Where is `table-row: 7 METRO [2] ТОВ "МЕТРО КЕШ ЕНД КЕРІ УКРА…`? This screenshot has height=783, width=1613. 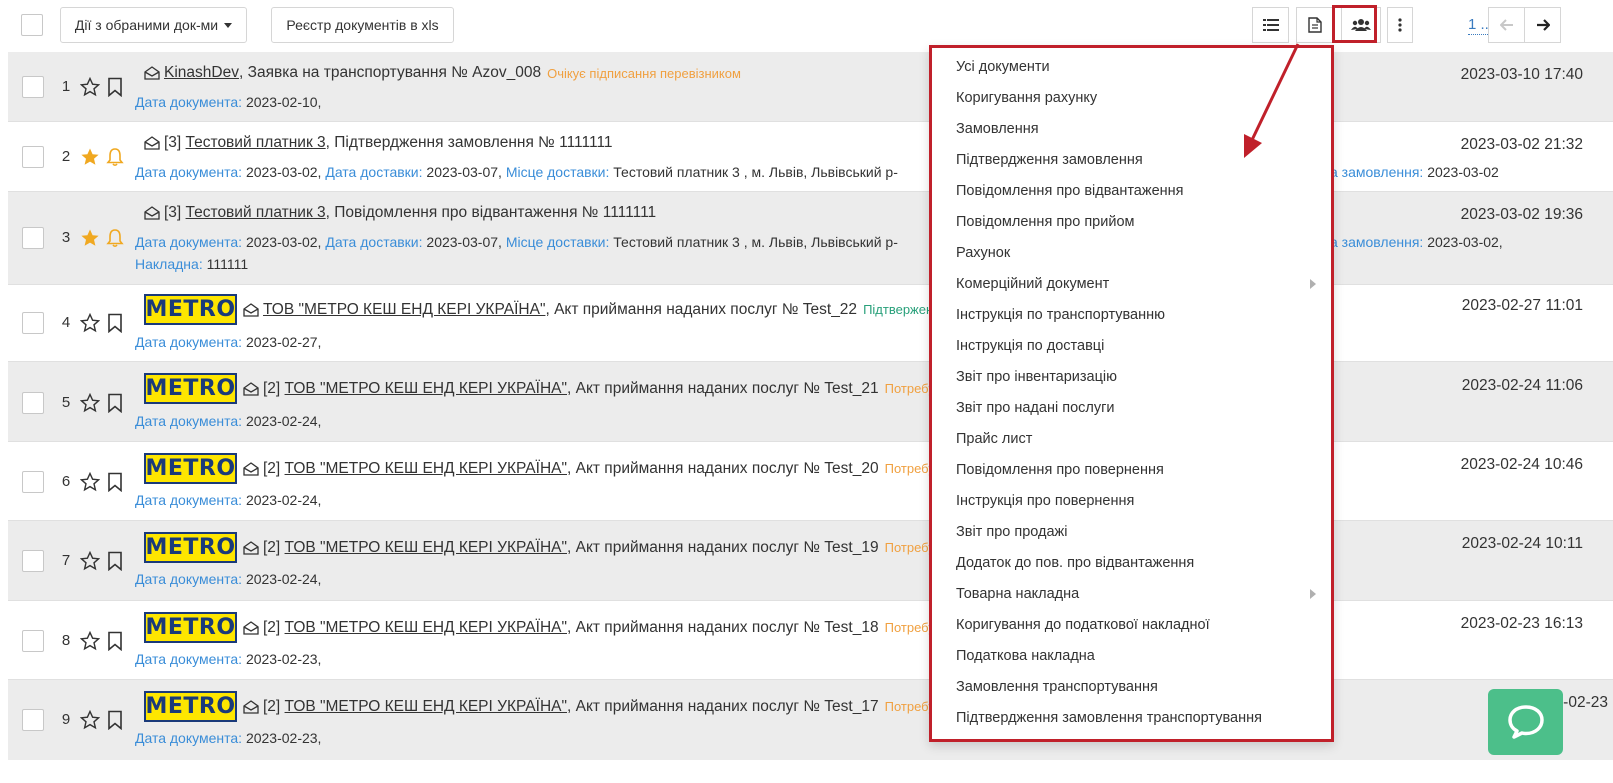
table-row: 7 METRO [2] ТОВ "МЕТРО КЕШ ЕНД КЕРІ УКРА… is located at coordinates (810, 561).